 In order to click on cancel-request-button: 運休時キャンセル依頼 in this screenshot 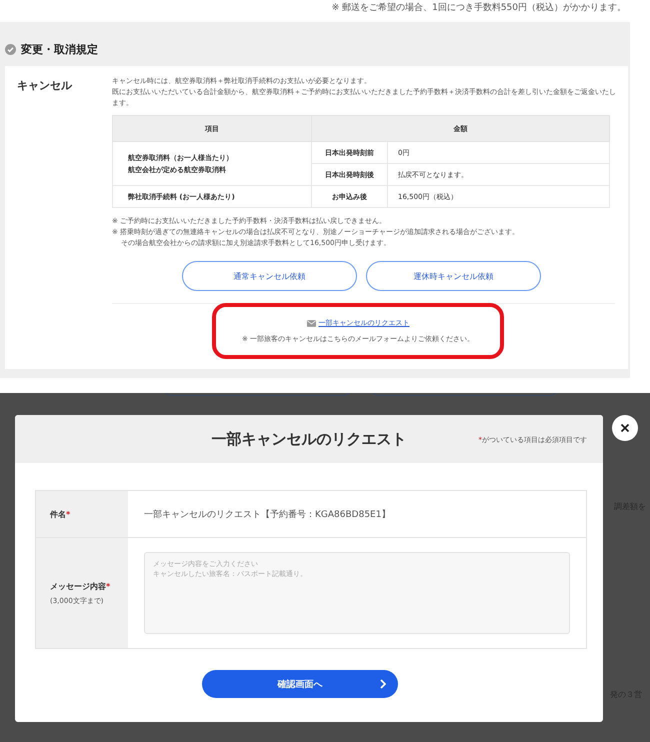, I will do `click(453, 276)`.